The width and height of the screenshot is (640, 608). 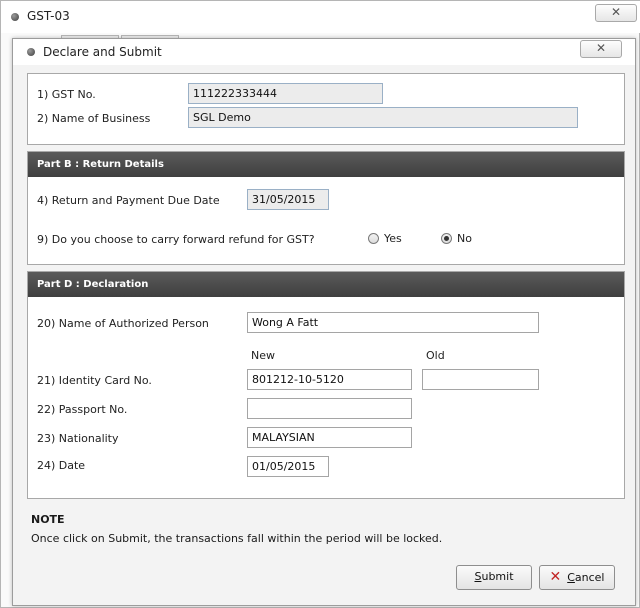 What do you see at coordinates (393, 322) in the screenshot?
I see `authorized-person-input: Wong A Fatt` at bounding box center [393, 322].